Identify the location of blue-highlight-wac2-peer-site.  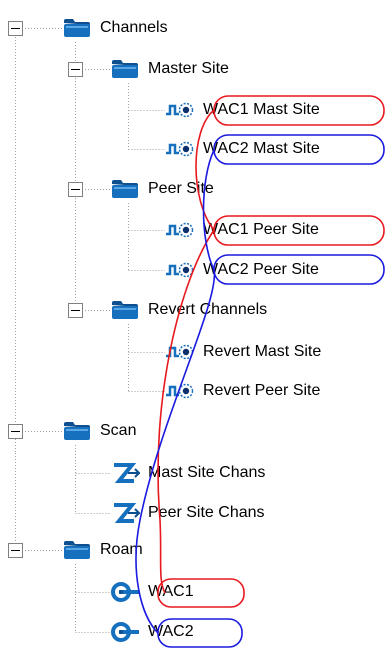
(299, 269).